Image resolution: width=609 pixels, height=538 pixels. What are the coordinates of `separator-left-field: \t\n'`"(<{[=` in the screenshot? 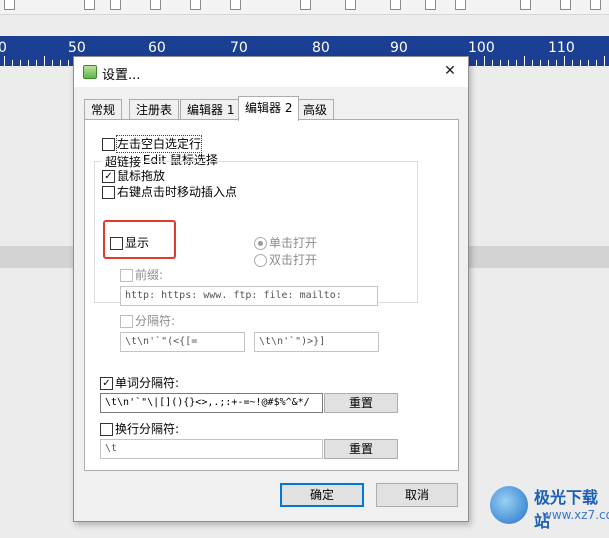 It's located at (182, 342).